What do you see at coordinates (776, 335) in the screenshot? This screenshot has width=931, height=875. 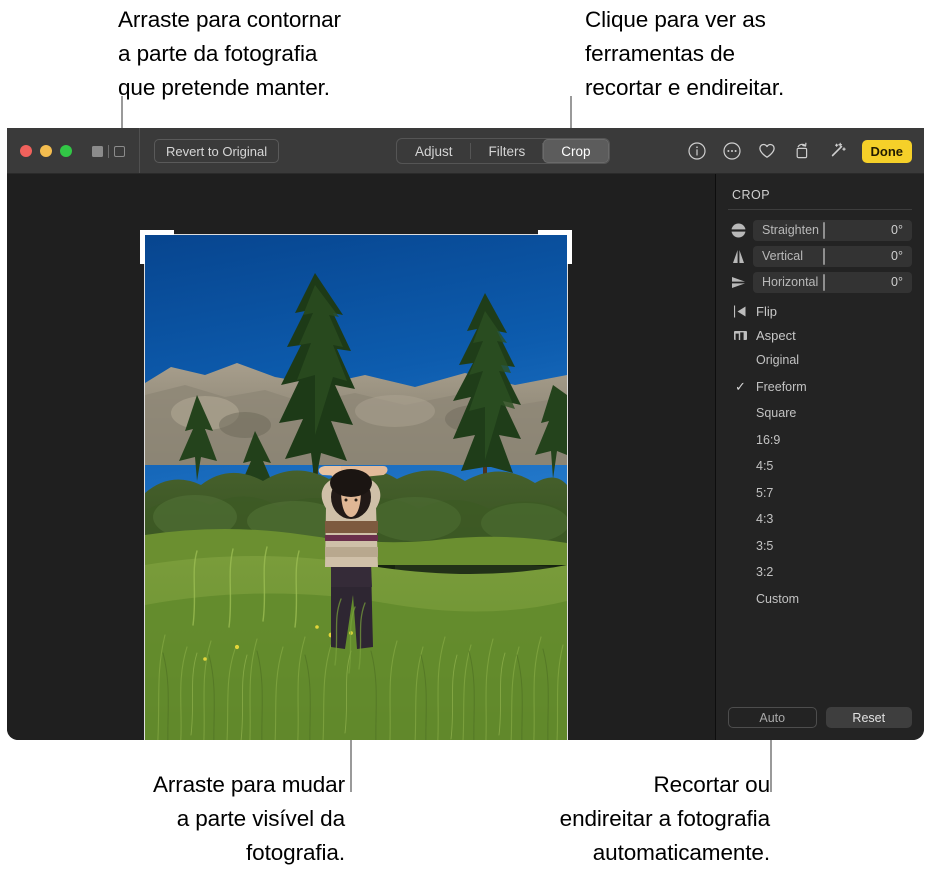 I see `aspect-label: Aspect` at bounding box center [776, 335].